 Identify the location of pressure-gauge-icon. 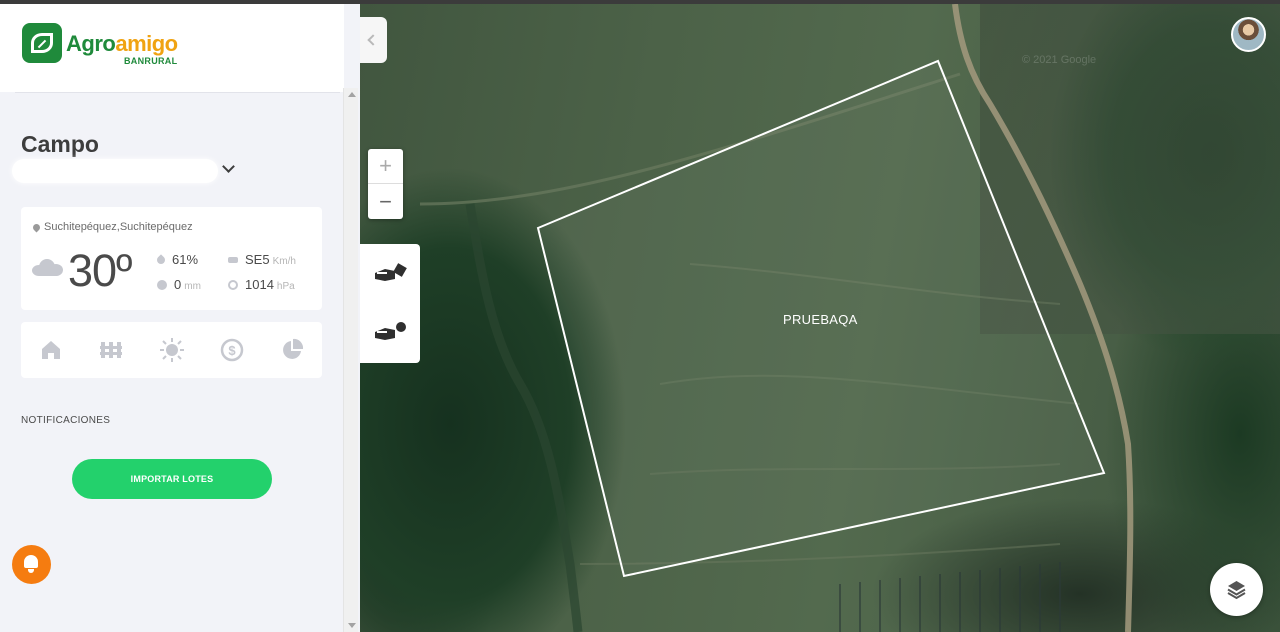
(233, 284).